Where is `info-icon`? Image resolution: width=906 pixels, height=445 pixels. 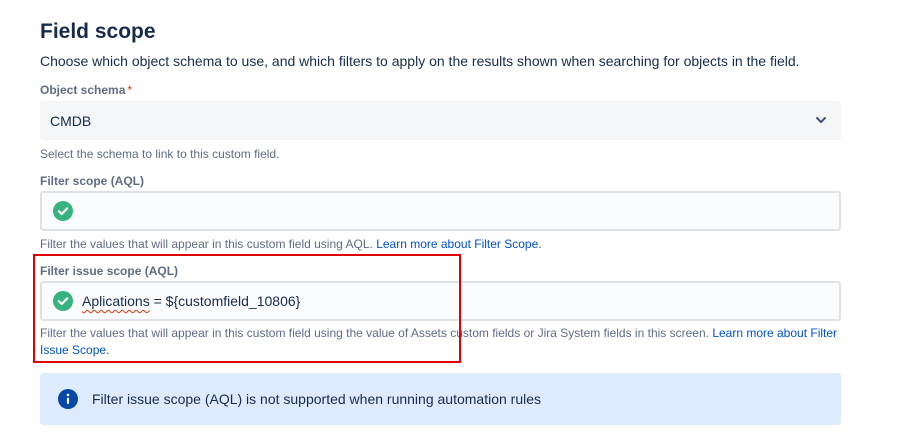
info-icon is located at coordinates (68, 399).